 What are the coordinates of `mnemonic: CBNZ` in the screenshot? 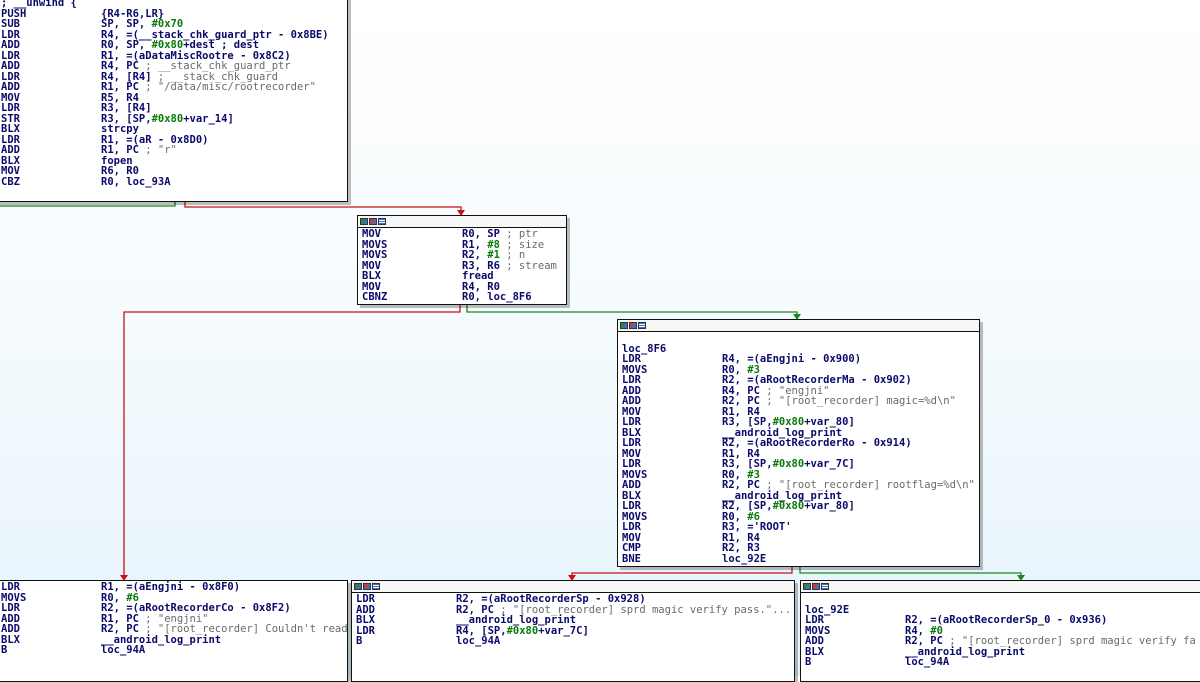 It's located at (375, 297).